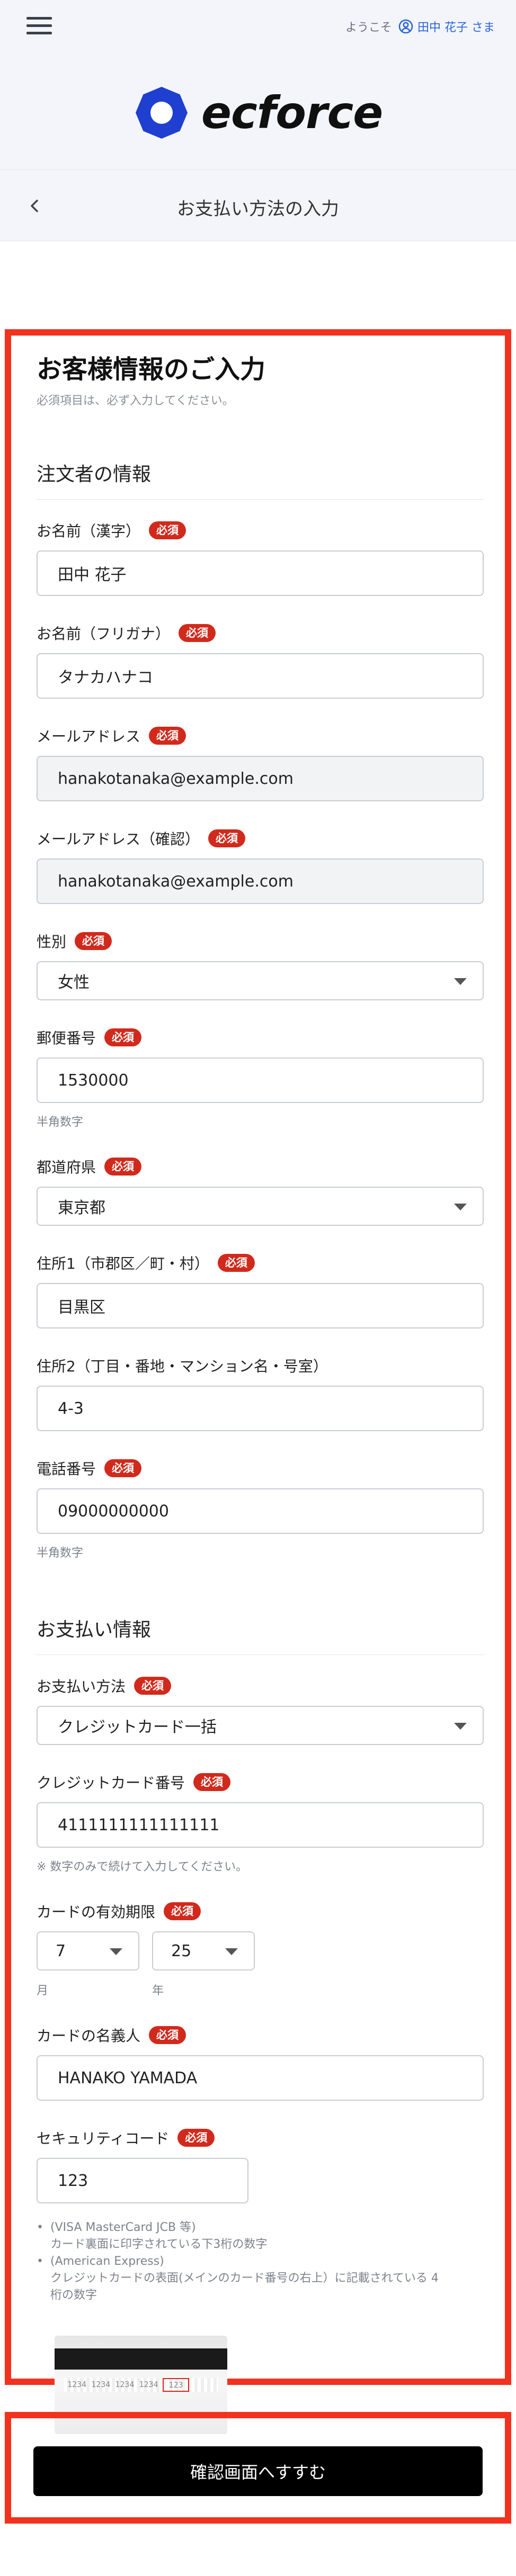  I want to click on form-title: お客様情報のご入力, so click(151, 369).